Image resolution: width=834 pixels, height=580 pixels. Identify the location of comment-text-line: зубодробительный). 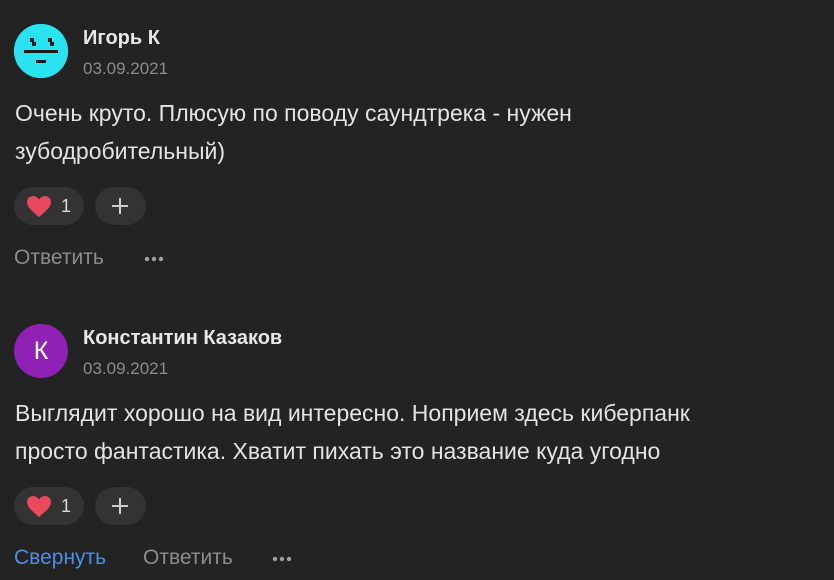
(120, 151).